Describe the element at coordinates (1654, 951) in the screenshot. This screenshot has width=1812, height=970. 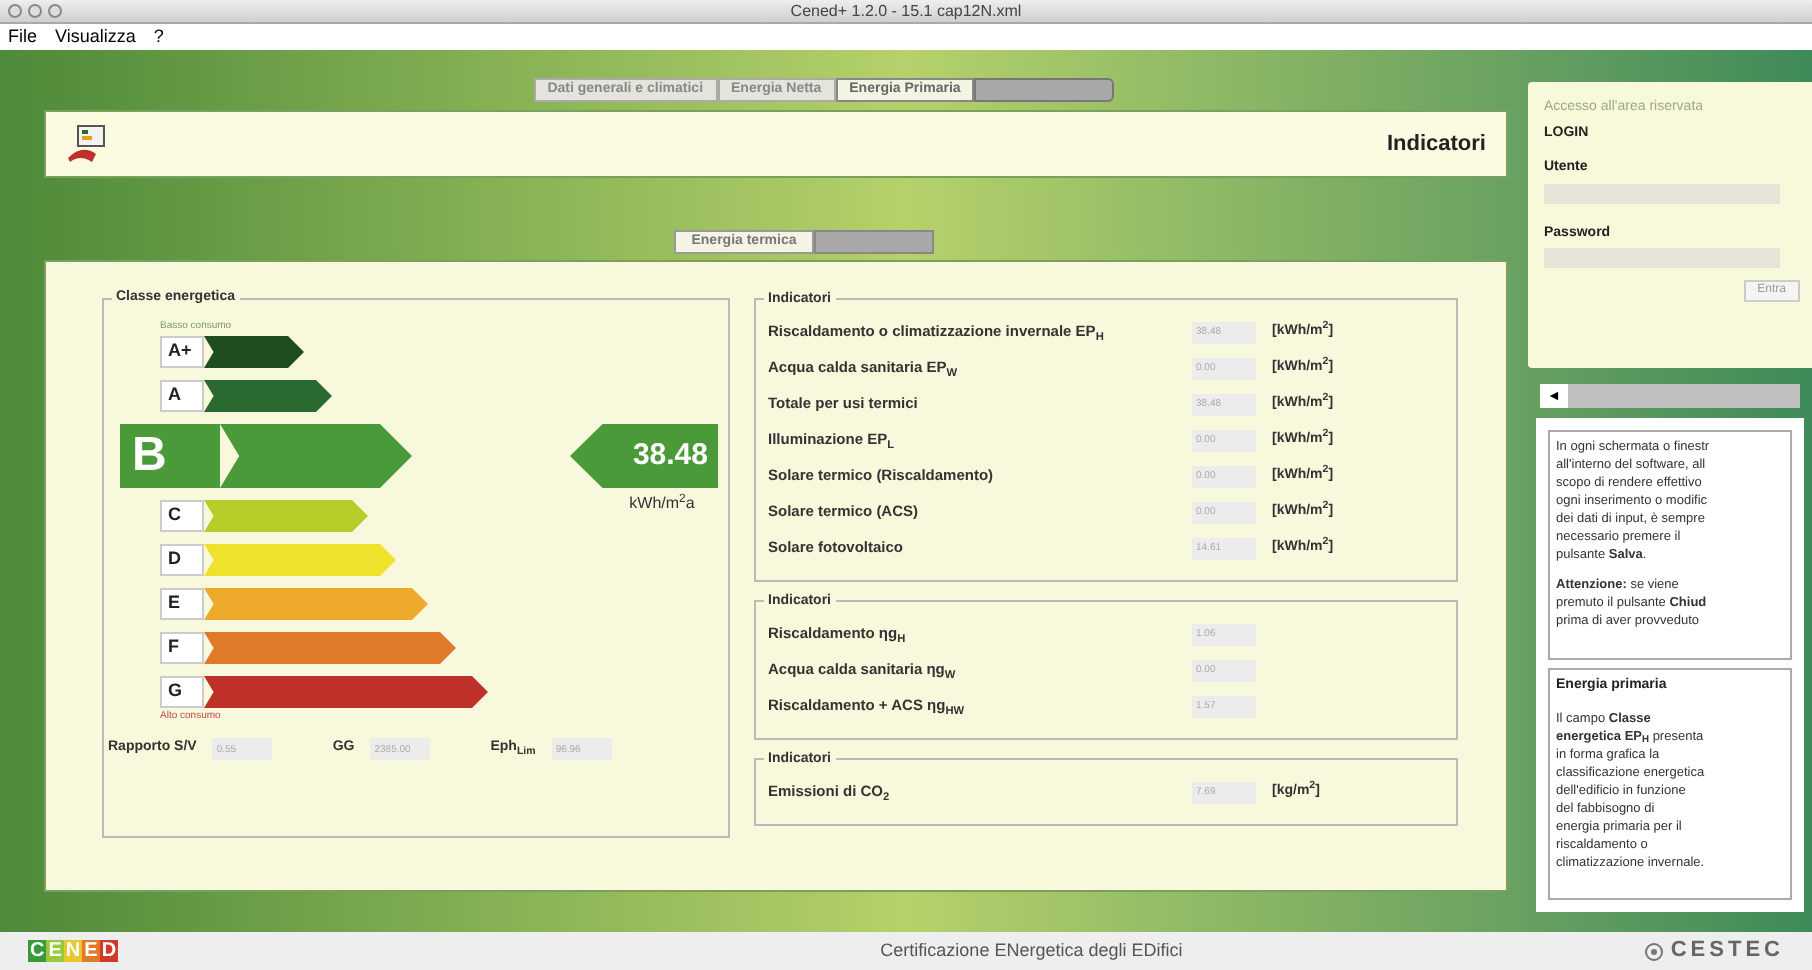
I see `cestec-logo-icon` at that location.